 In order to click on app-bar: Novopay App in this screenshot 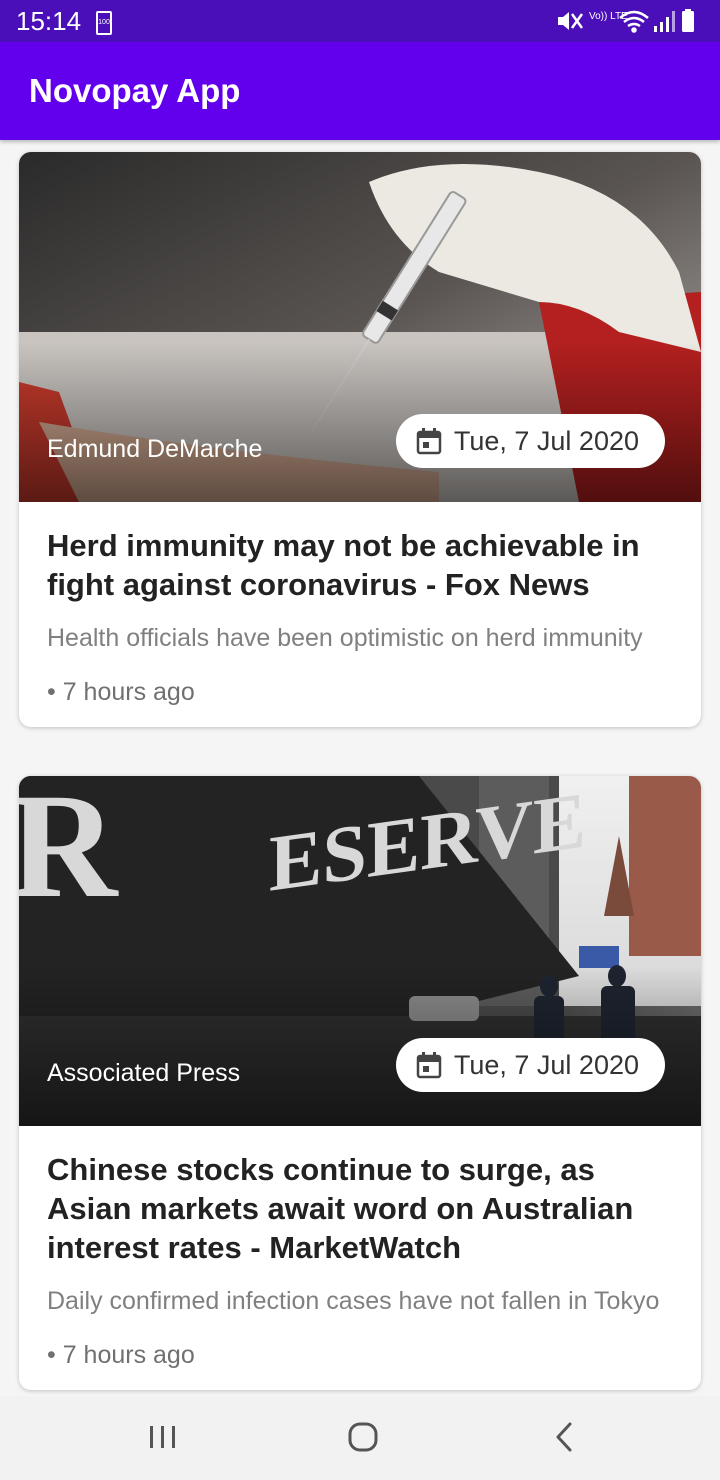, I will do `click(360, 91)`.